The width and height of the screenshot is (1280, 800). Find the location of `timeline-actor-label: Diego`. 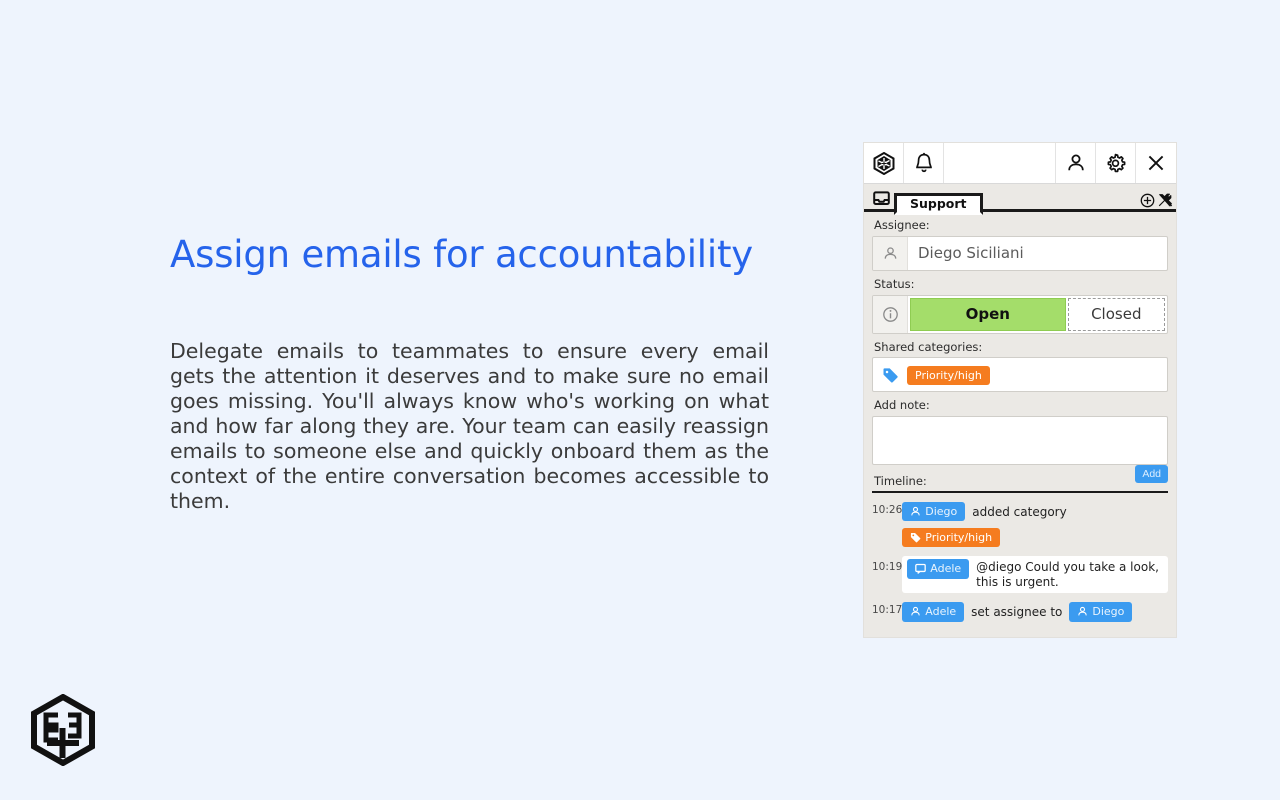

timeline-actor-label: Diego is located at coordinates (941, 511).